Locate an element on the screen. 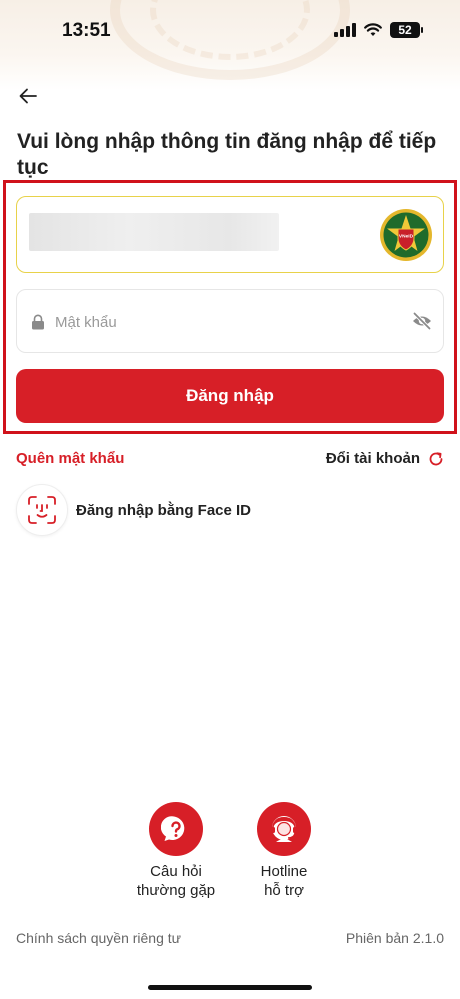  face-id-icon is located at coordinates (42, 510).